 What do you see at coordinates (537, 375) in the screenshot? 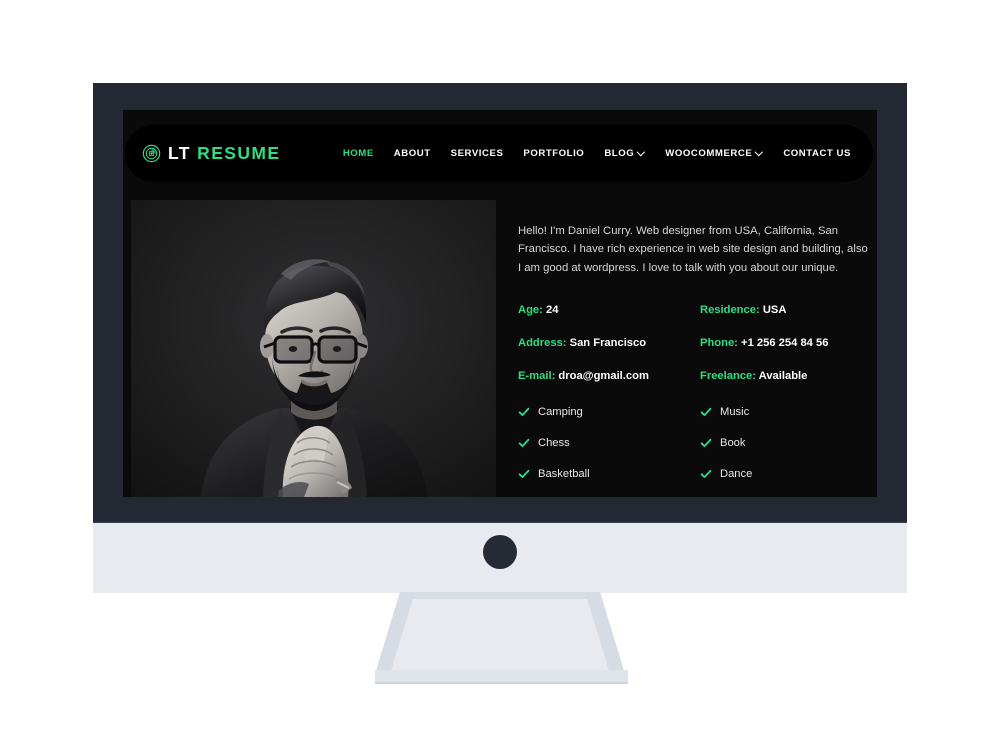
I see `info-label: E-mail:` at bounding box center [537, 375].